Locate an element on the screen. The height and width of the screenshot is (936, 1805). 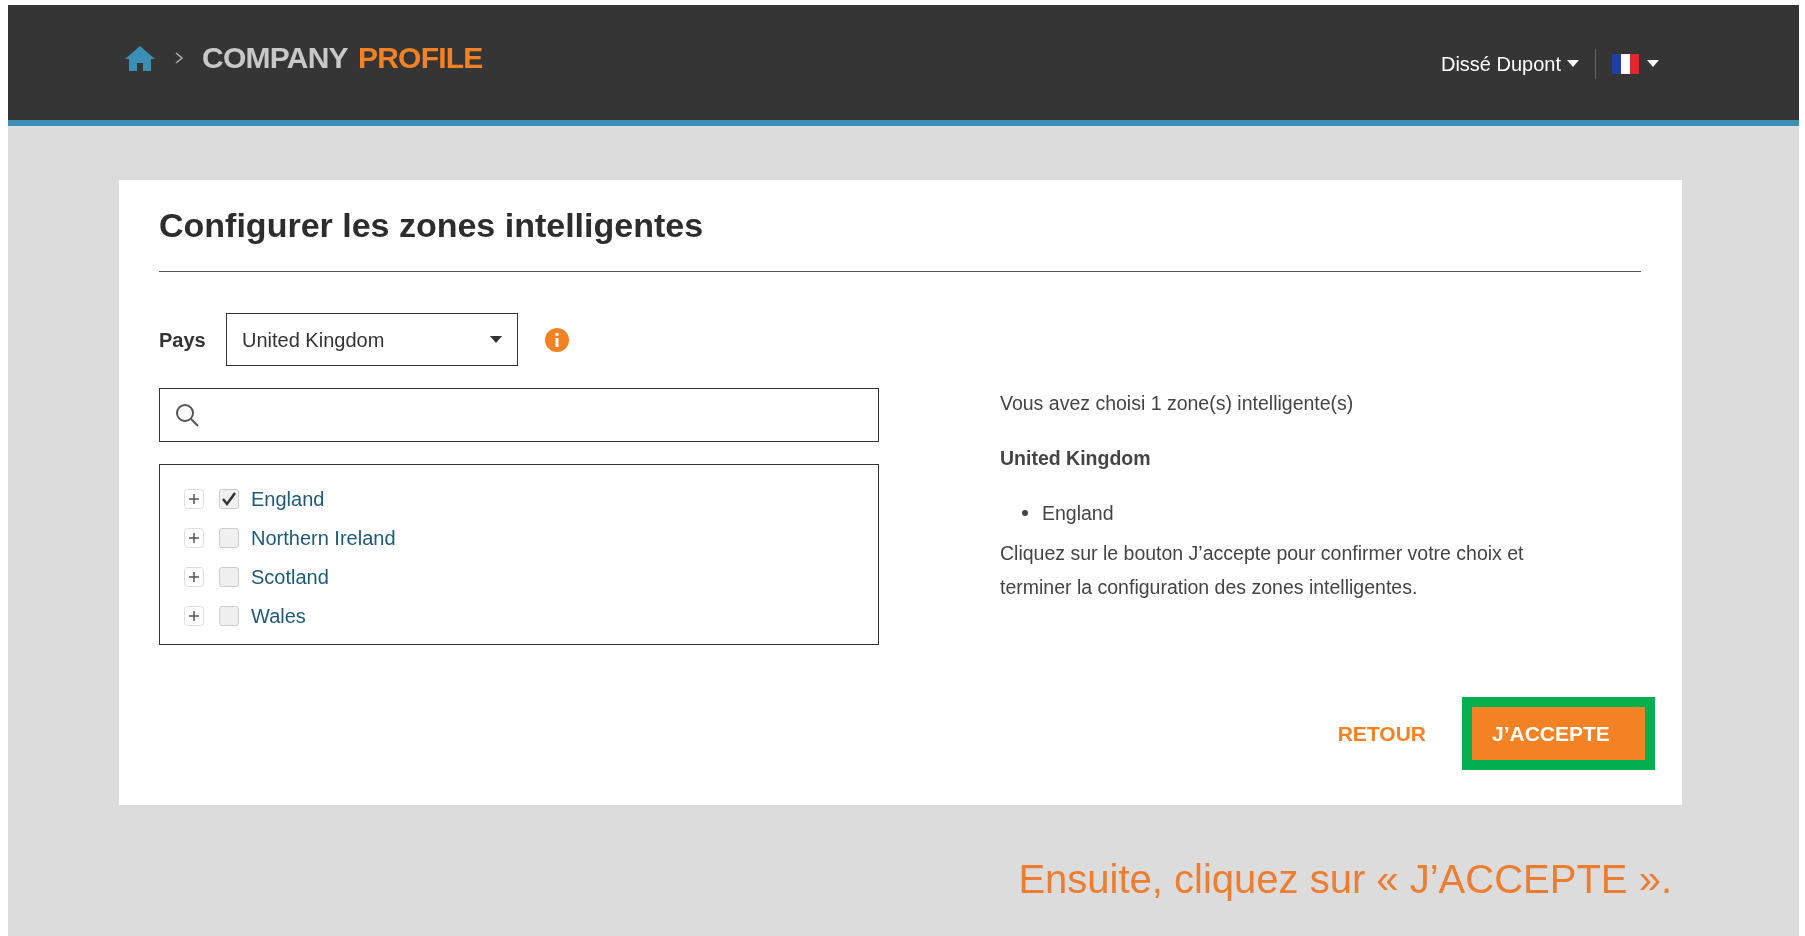
caption-text: Ensuite, cliquez sur « J’ACCEPTE ». is located at coordinates (1344, 879).